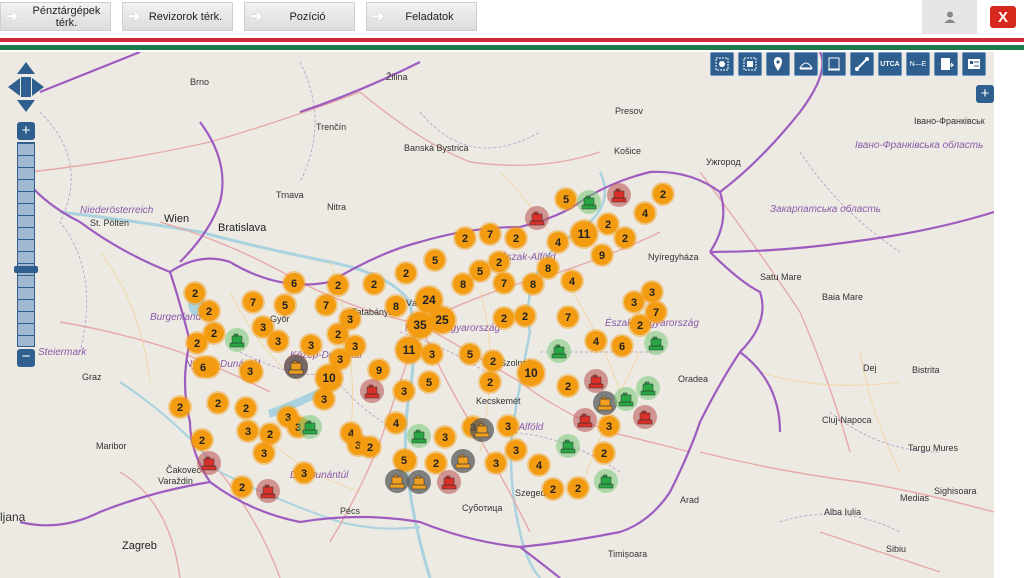  What do you see at coordinates (421, 16) in the screenshot?
I see `tasks-button: ➜ Feladatok` at bounding box center [421, 16].